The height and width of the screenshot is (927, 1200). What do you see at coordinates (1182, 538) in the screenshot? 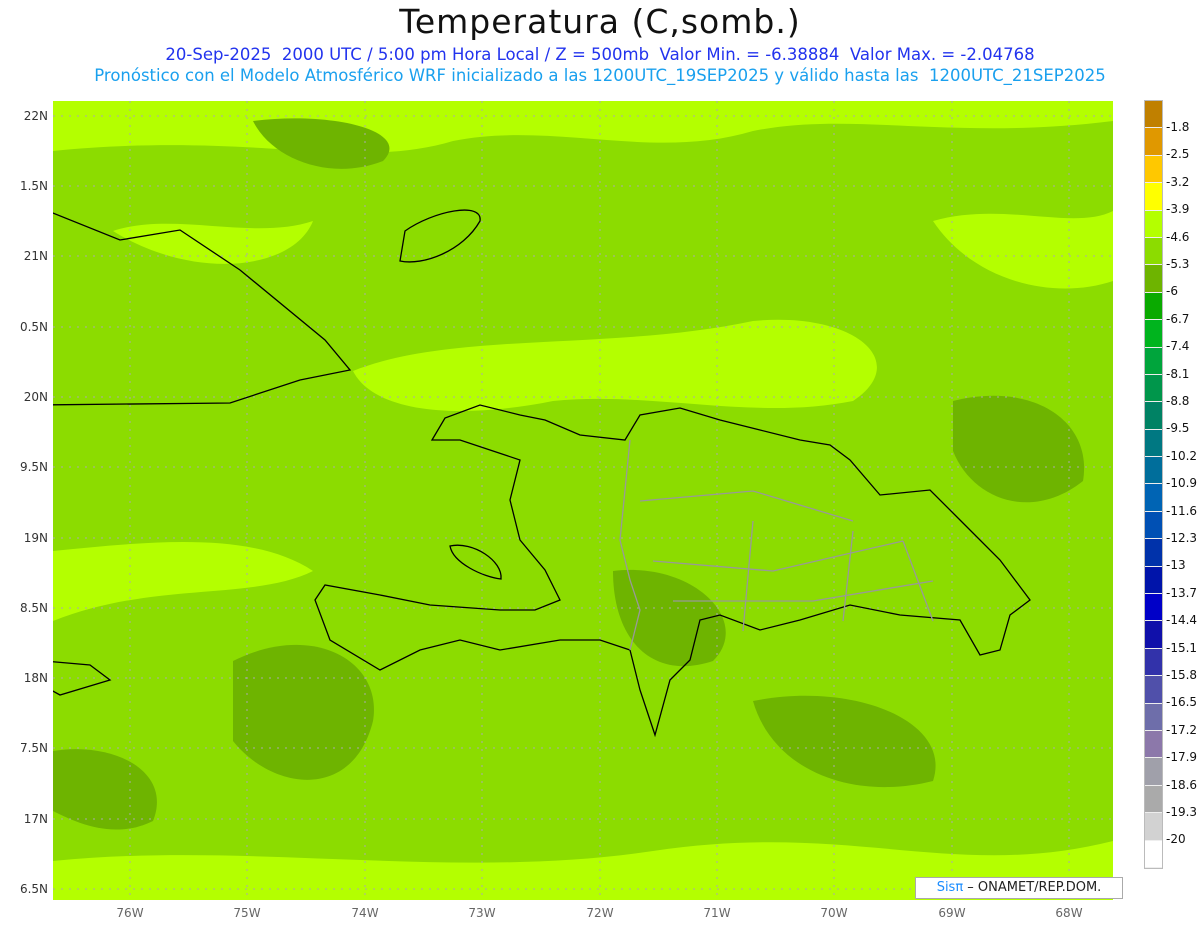
I see `legend-label: -12.3` at bounding box center [1182, 538].